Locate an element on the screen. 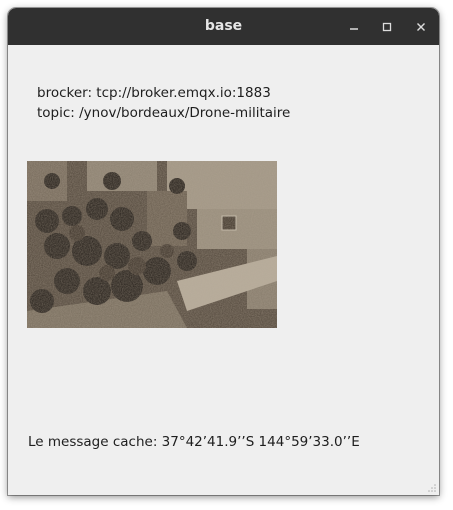 The image size is (453, 510). maximize-button is located at coordinates (387, 27).